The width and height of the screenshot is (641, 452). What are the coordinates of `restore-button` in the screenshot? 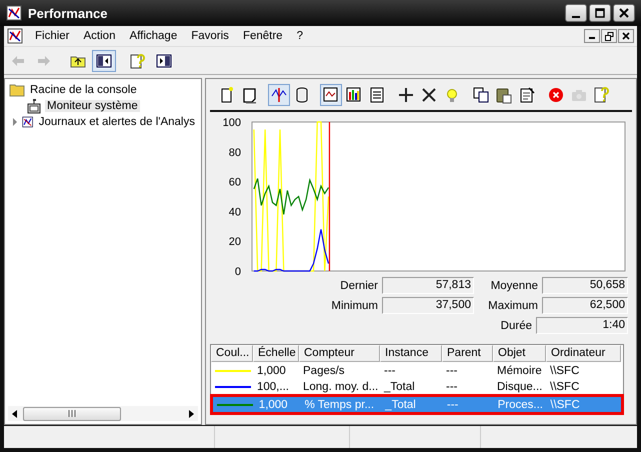 It's located at (609, 36).